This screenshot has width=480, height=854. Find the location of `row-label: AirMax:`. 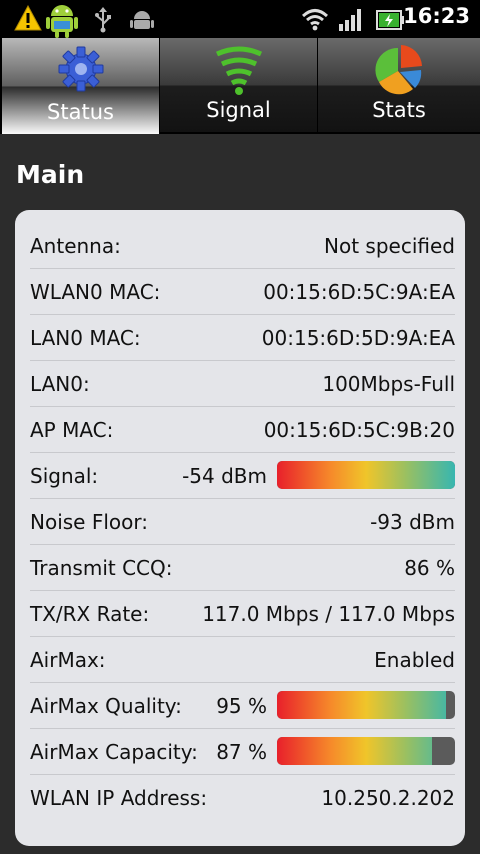

row-label: AirMax: is located at coordinates (68, 660).